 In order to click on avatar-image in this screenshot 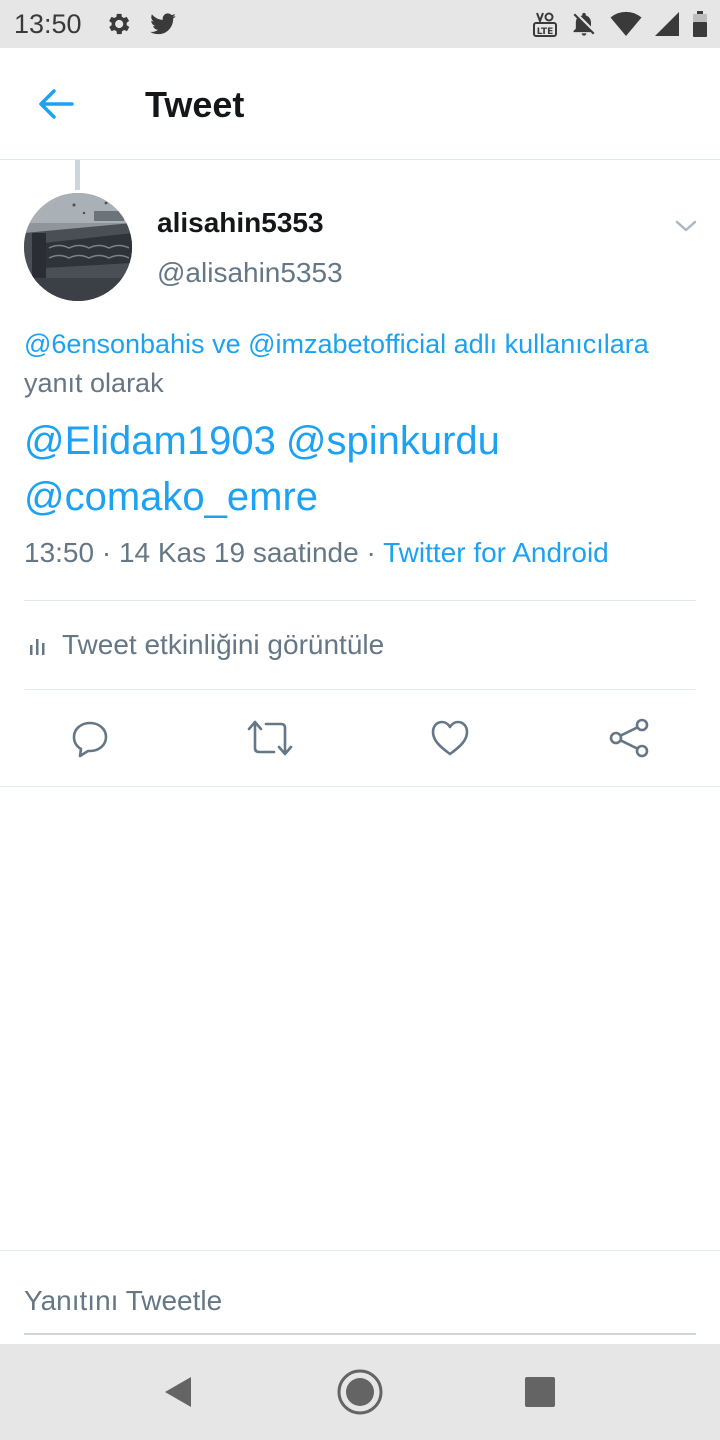, I will do `click(78, 247)`.